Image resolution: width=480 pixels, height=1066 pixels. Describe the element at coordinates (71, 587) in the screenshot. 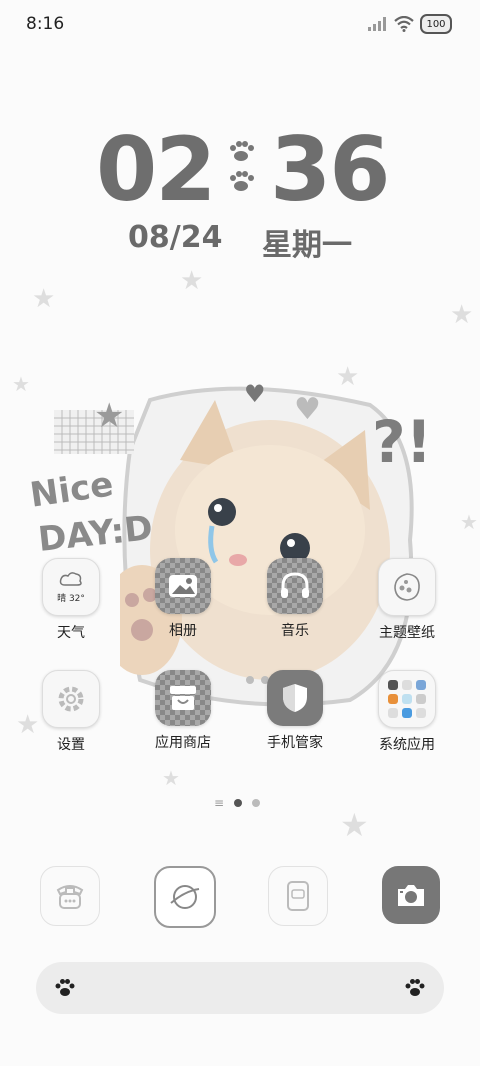

I see `weather-icon: 晴 32°` at that location.